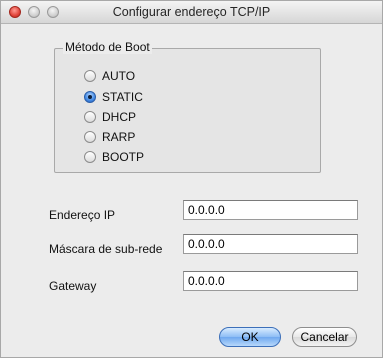 The height and width of the screenshot is (358, 383). Describe the element at coordinates (90, 97) in the screenshot. I see `radio-static-button` at that location.